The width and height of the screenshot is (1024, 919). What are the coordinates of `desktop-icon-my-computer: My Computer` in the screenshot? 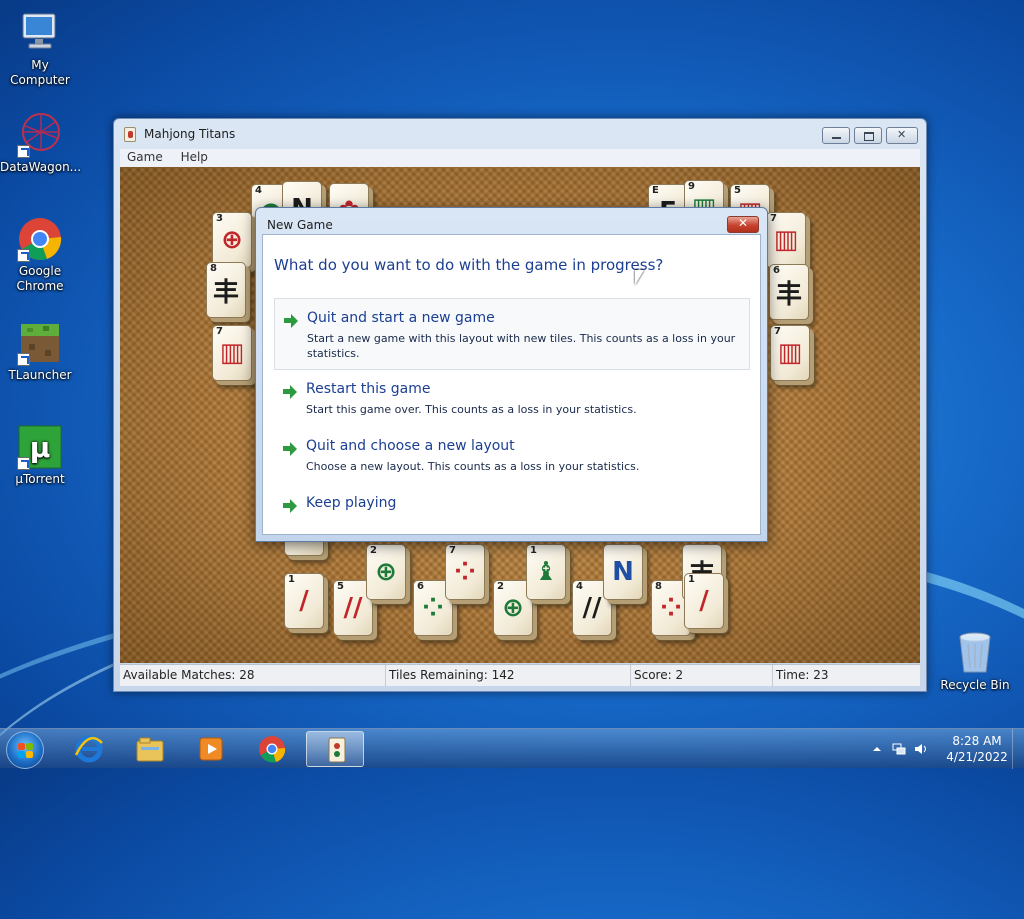 It's located at (40, 49).